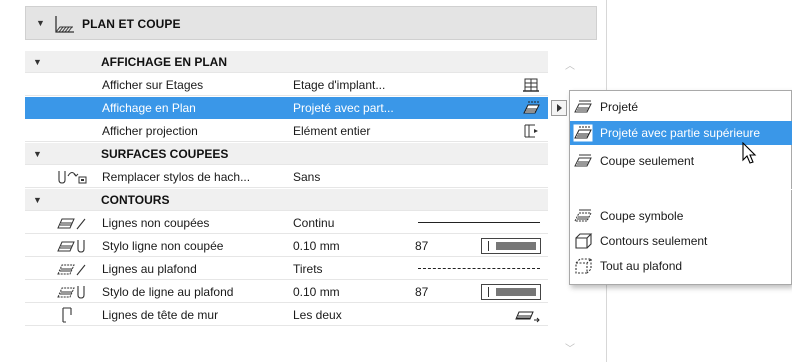  I want to click on menu-item-coupe-seulement: Coupe seulement, so click(681, 161).